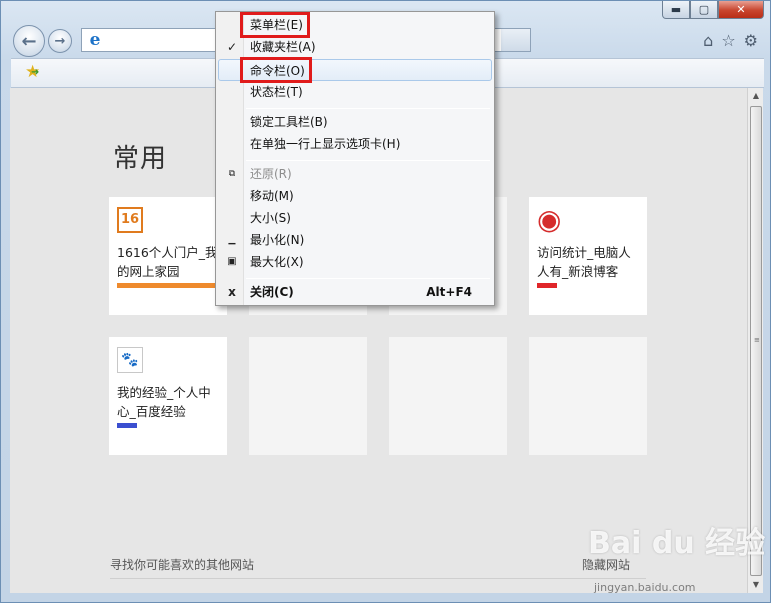  I want to click on forward-arrow-icon: →, so click(60, 41).